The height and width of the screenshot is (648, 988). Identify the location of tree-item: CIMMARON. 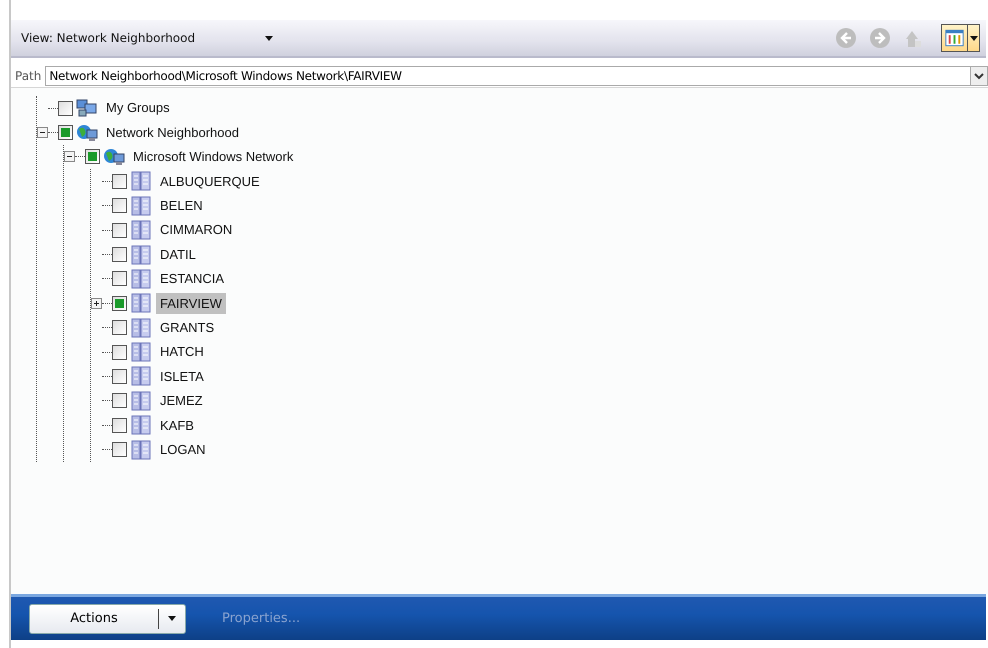
(196, 230).